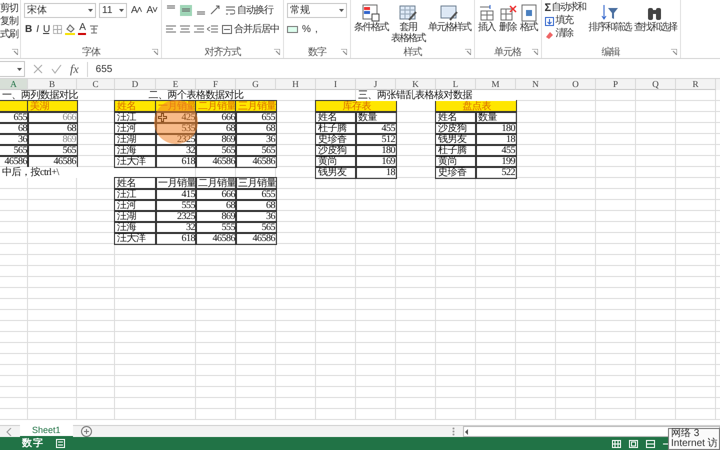 The width and height of the screenshot is (720, 450). What do you see at coordinates (135, 238) in the screenshot?
I see `table-cell: 汪大洋` at bounding box center [135, 238].